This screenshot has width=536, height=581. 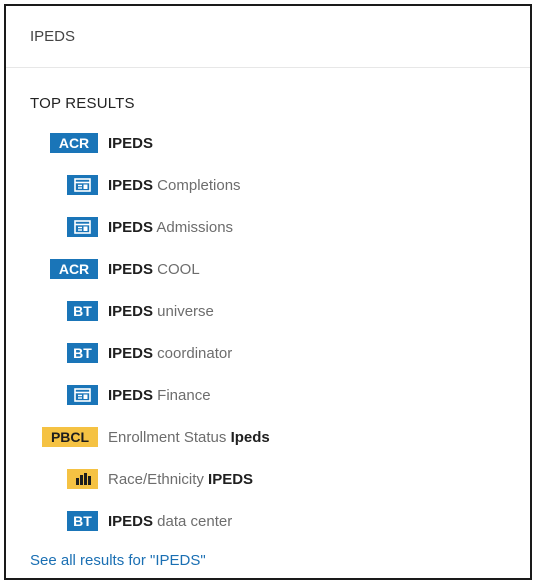 I want to click on result-item: BT IPEDS data center, so click(x=268, y=521).